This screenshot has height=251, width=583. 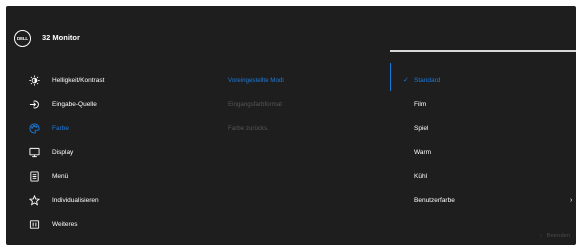 What do you see at coordinates (483, 51) in the screenshot?
I see `header-underline` at bounding box center [483, 51].